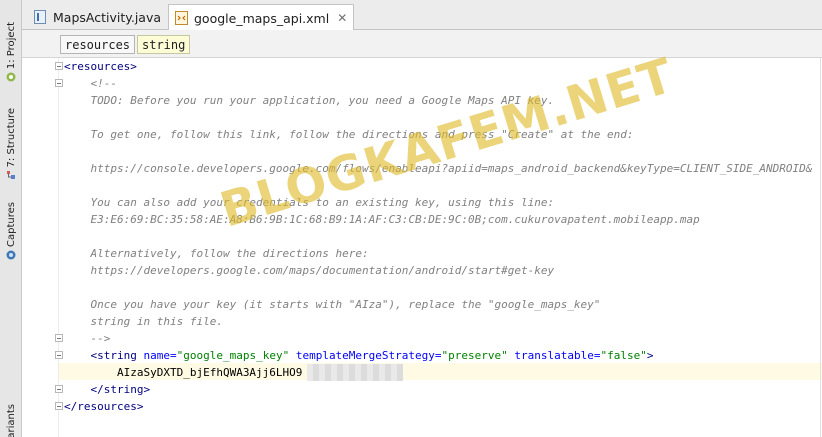 This screenshot has height=437, width=822. Describe the element at coordinates (342, 18) in the screenshot. I see `close-tab-icon: ✕` at that location.